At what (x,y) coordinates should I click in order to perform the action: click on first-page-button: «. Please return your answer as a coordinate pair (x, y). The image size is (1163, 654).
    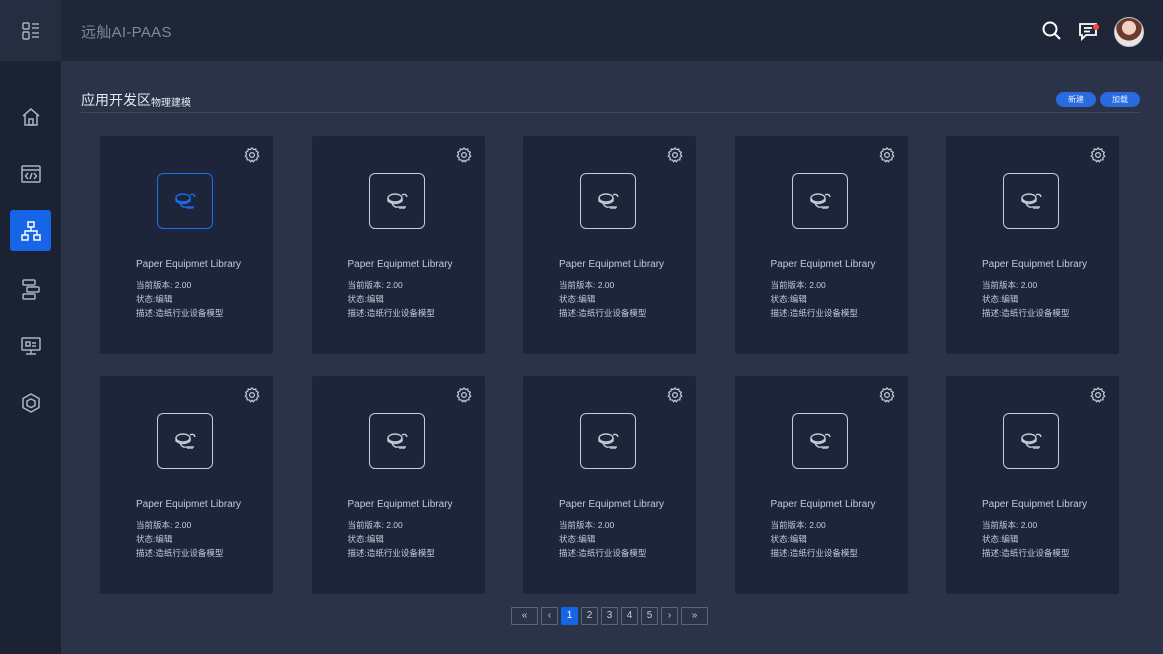
    Looking at the image, I should click on (524, 616).